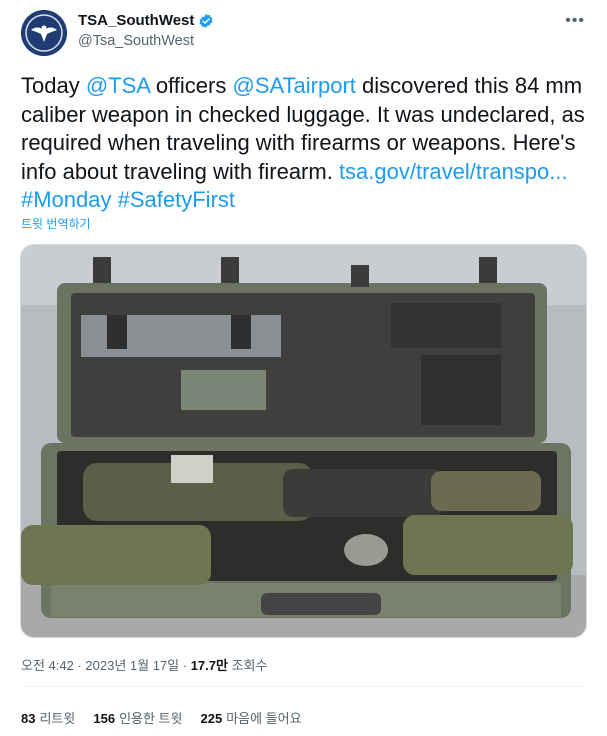  What do you see at coordinates (104, 718) in the screenshot?
I see `quotes-count: 156` at bounding box center [104, 718].